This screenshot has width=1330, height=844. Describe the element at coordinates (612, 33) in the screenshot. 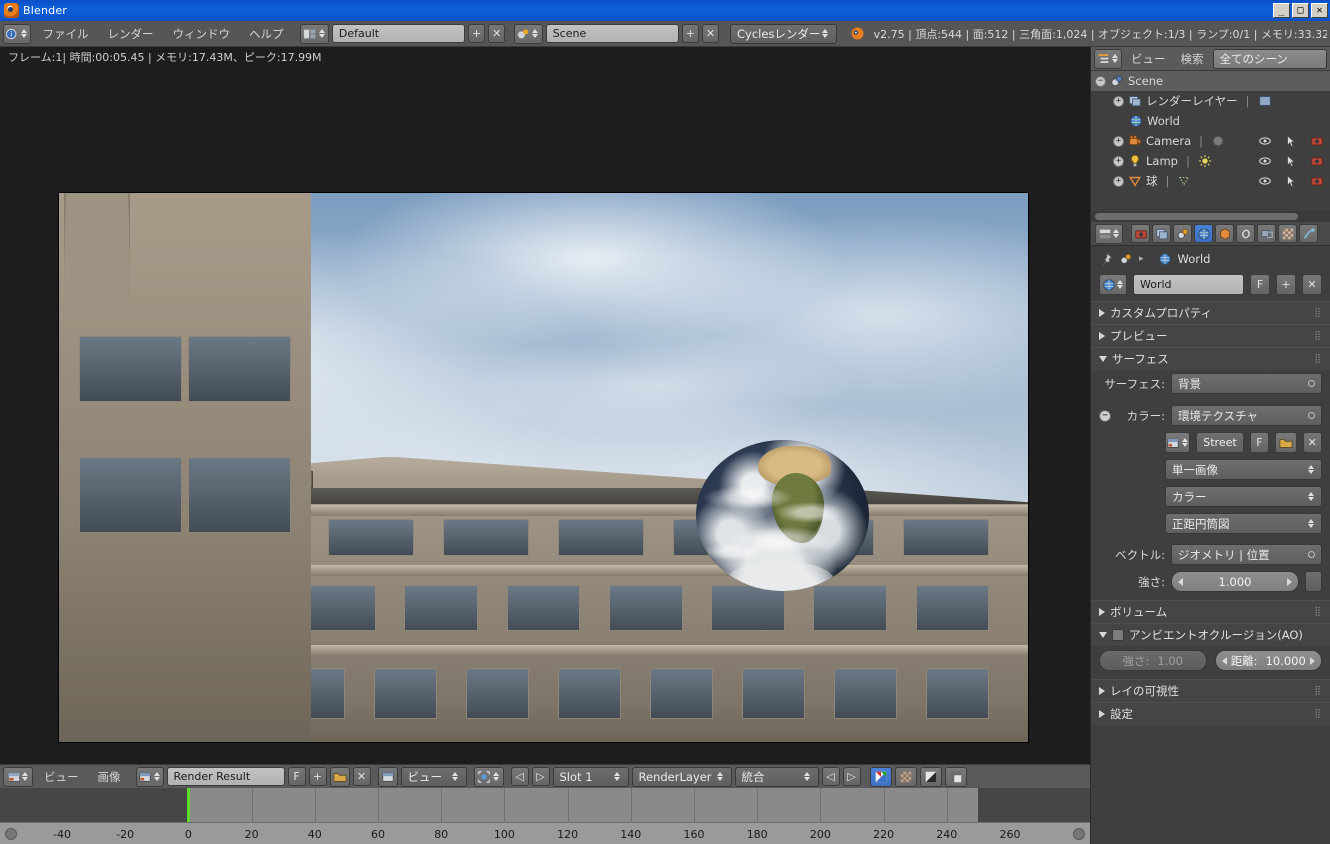

I see `scene-field: Scene` at that location.